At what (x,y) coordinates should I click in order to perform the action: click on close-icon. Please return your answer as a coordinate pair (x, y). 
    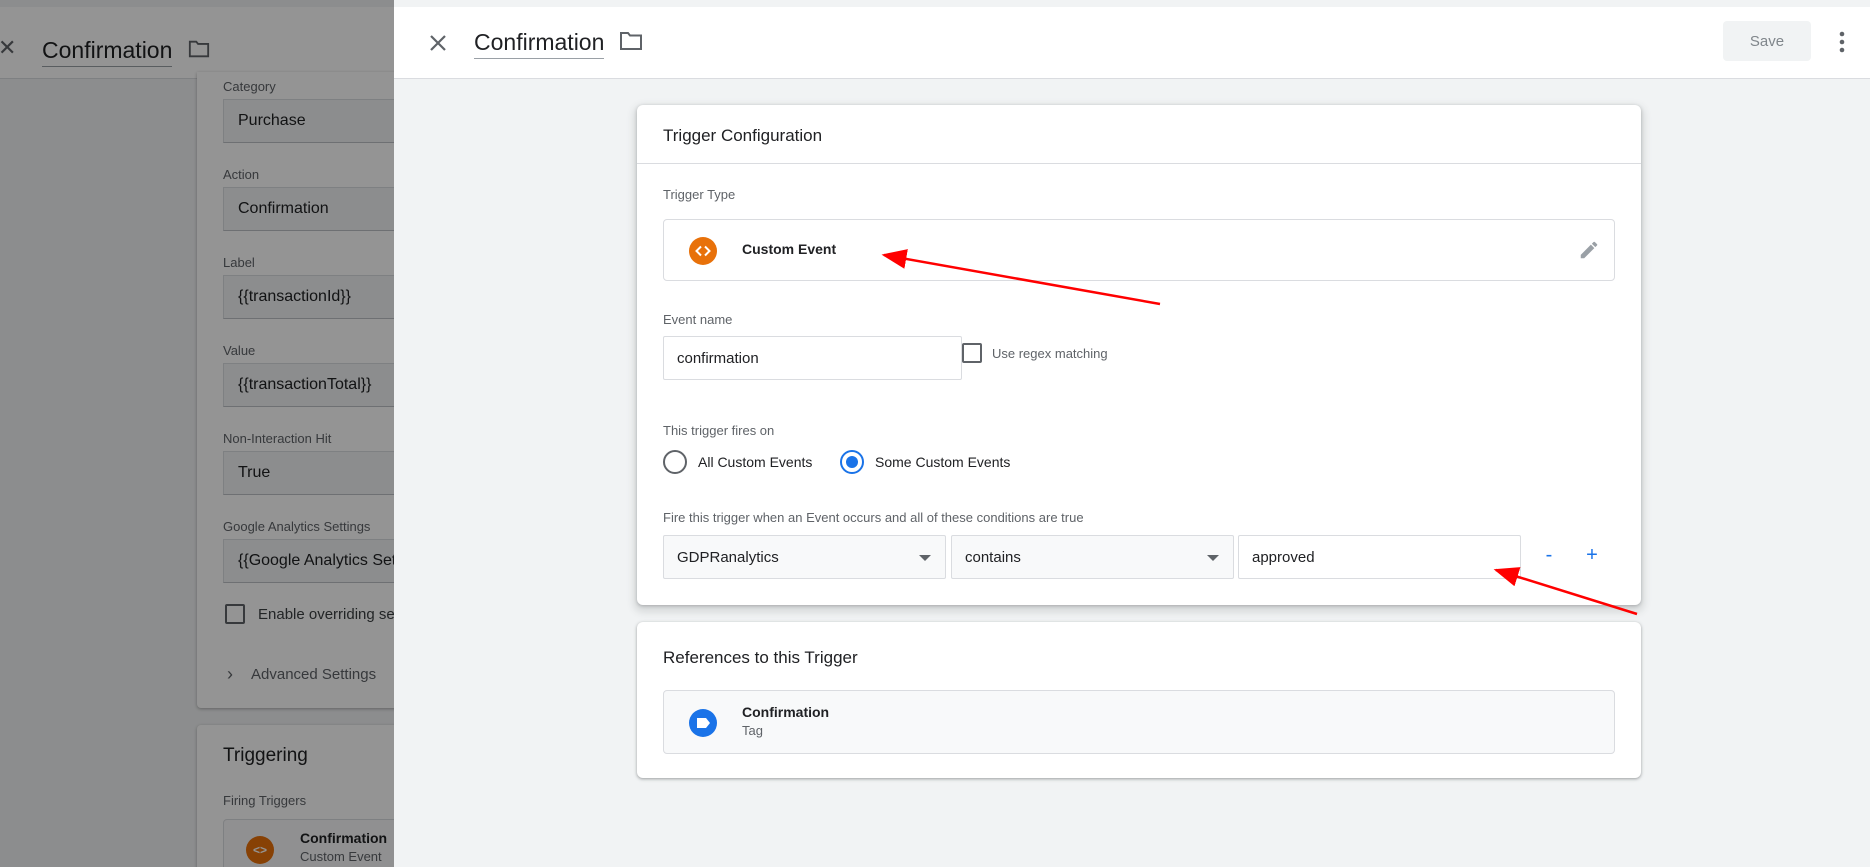
    Looking at the image, I should click on (438, 43).